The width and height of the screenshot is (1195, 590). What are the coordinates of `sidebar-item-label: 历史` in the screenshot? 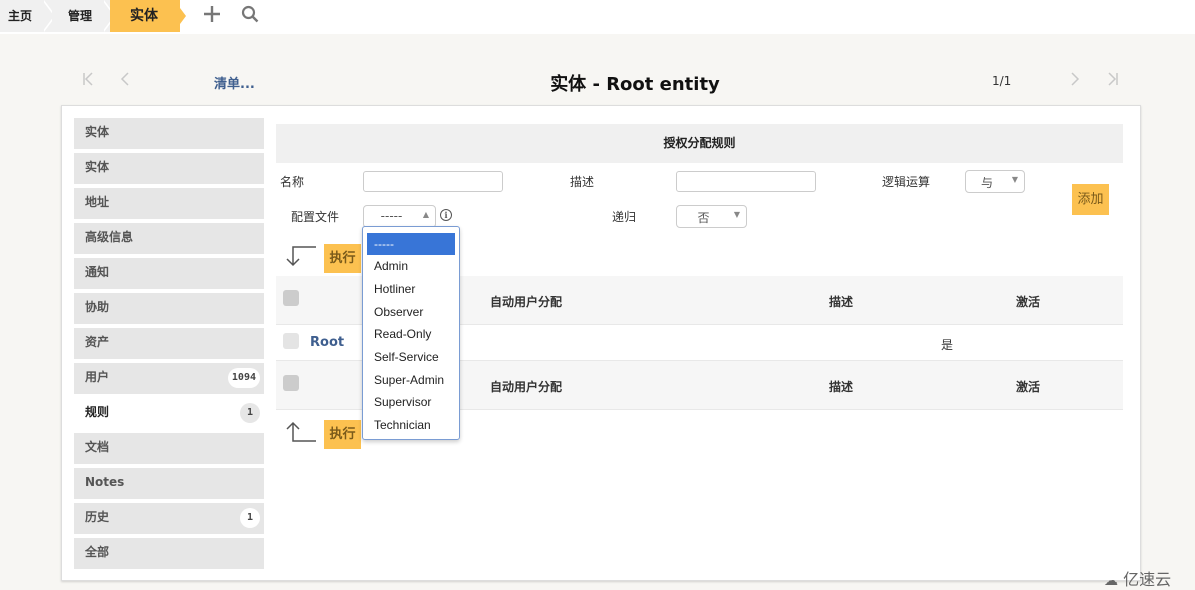 It's located at (97, 517).